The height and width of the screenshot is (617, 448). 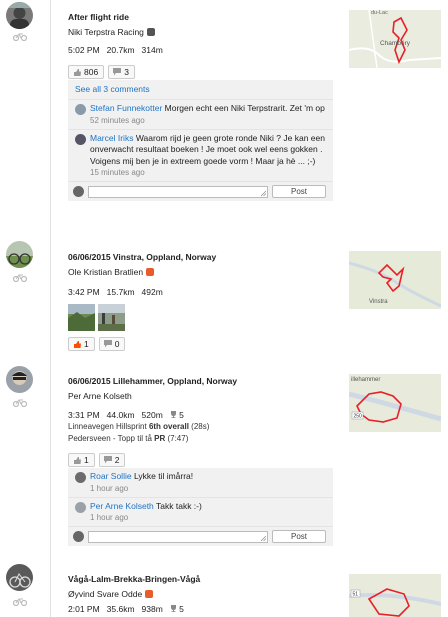 What do you see at coordinates (126, 72) in the screenshot?
I see `comment-count: 3` at bounding box center [126, 72].